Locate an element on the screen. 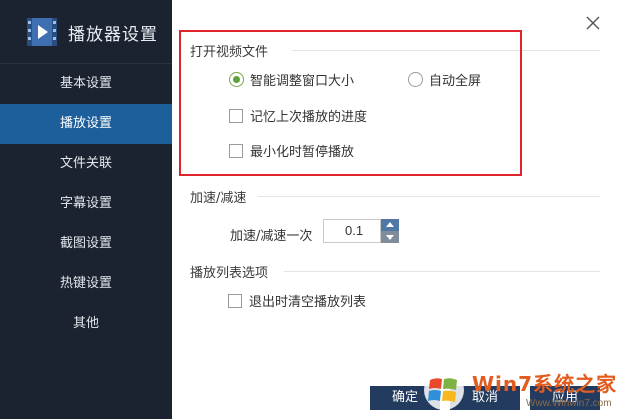 This screenshot has height=419, width=618. section-title-playlist: 播放列表选项 is located at coordinates (229, 273).